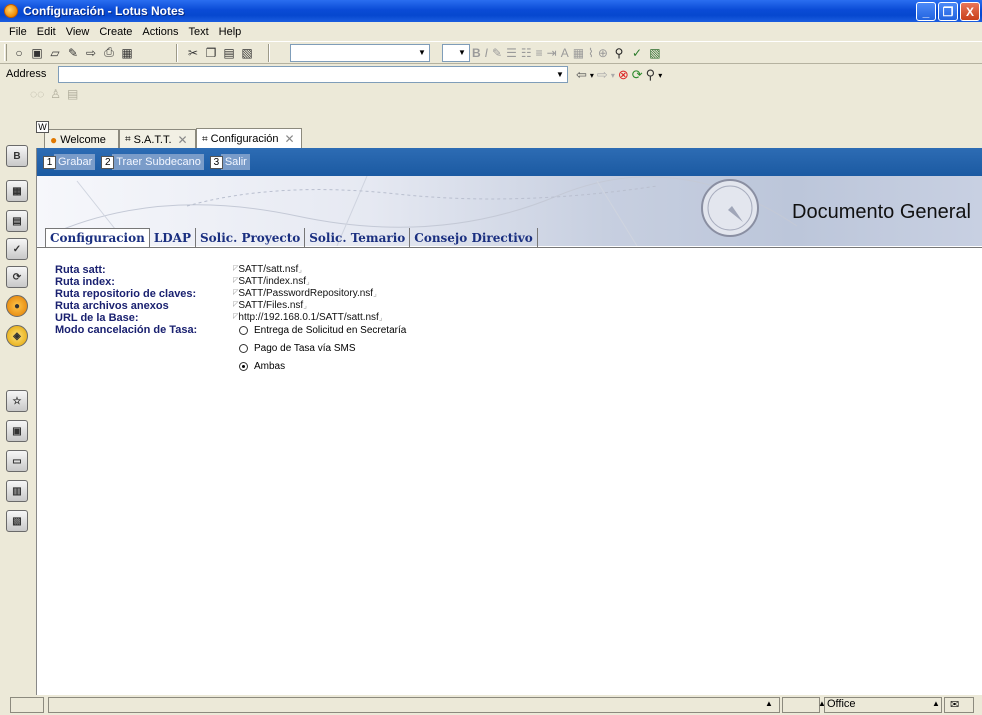  Describe the element at coordinates (603, 53) in the screenshot. I see `link-icon: ⊕` at that location.